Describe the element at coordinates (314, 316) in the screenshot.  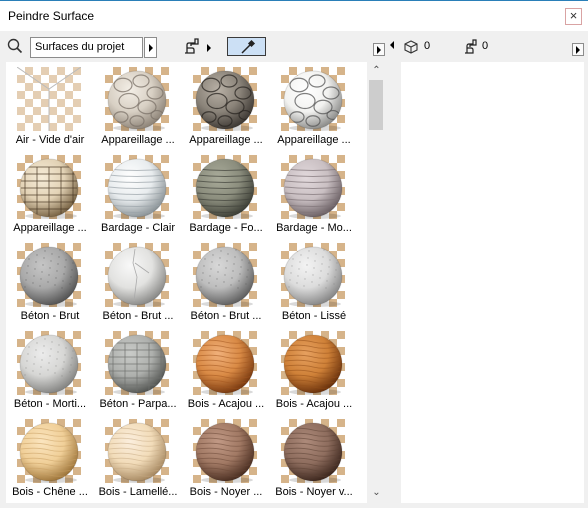
I see `surface-label: Béton - Lissé` at that location.